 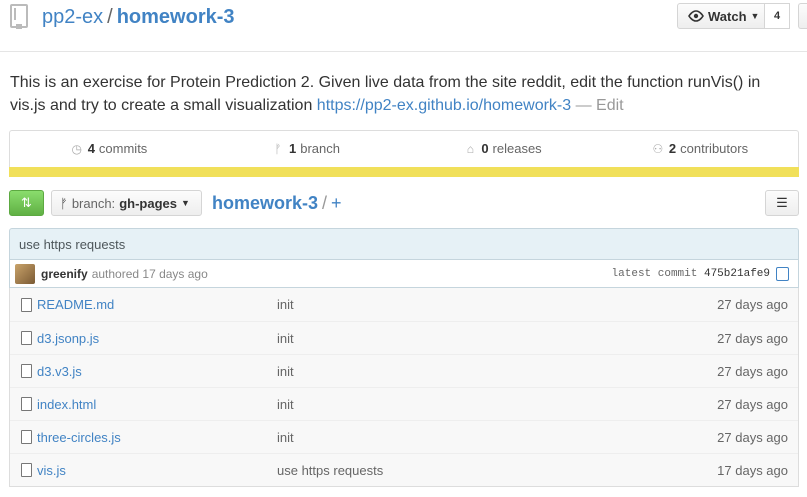 What do you see at coordinates (91, 148) in the screenshot?
I see `commits-count: 4` at bounding box center [91, 148].